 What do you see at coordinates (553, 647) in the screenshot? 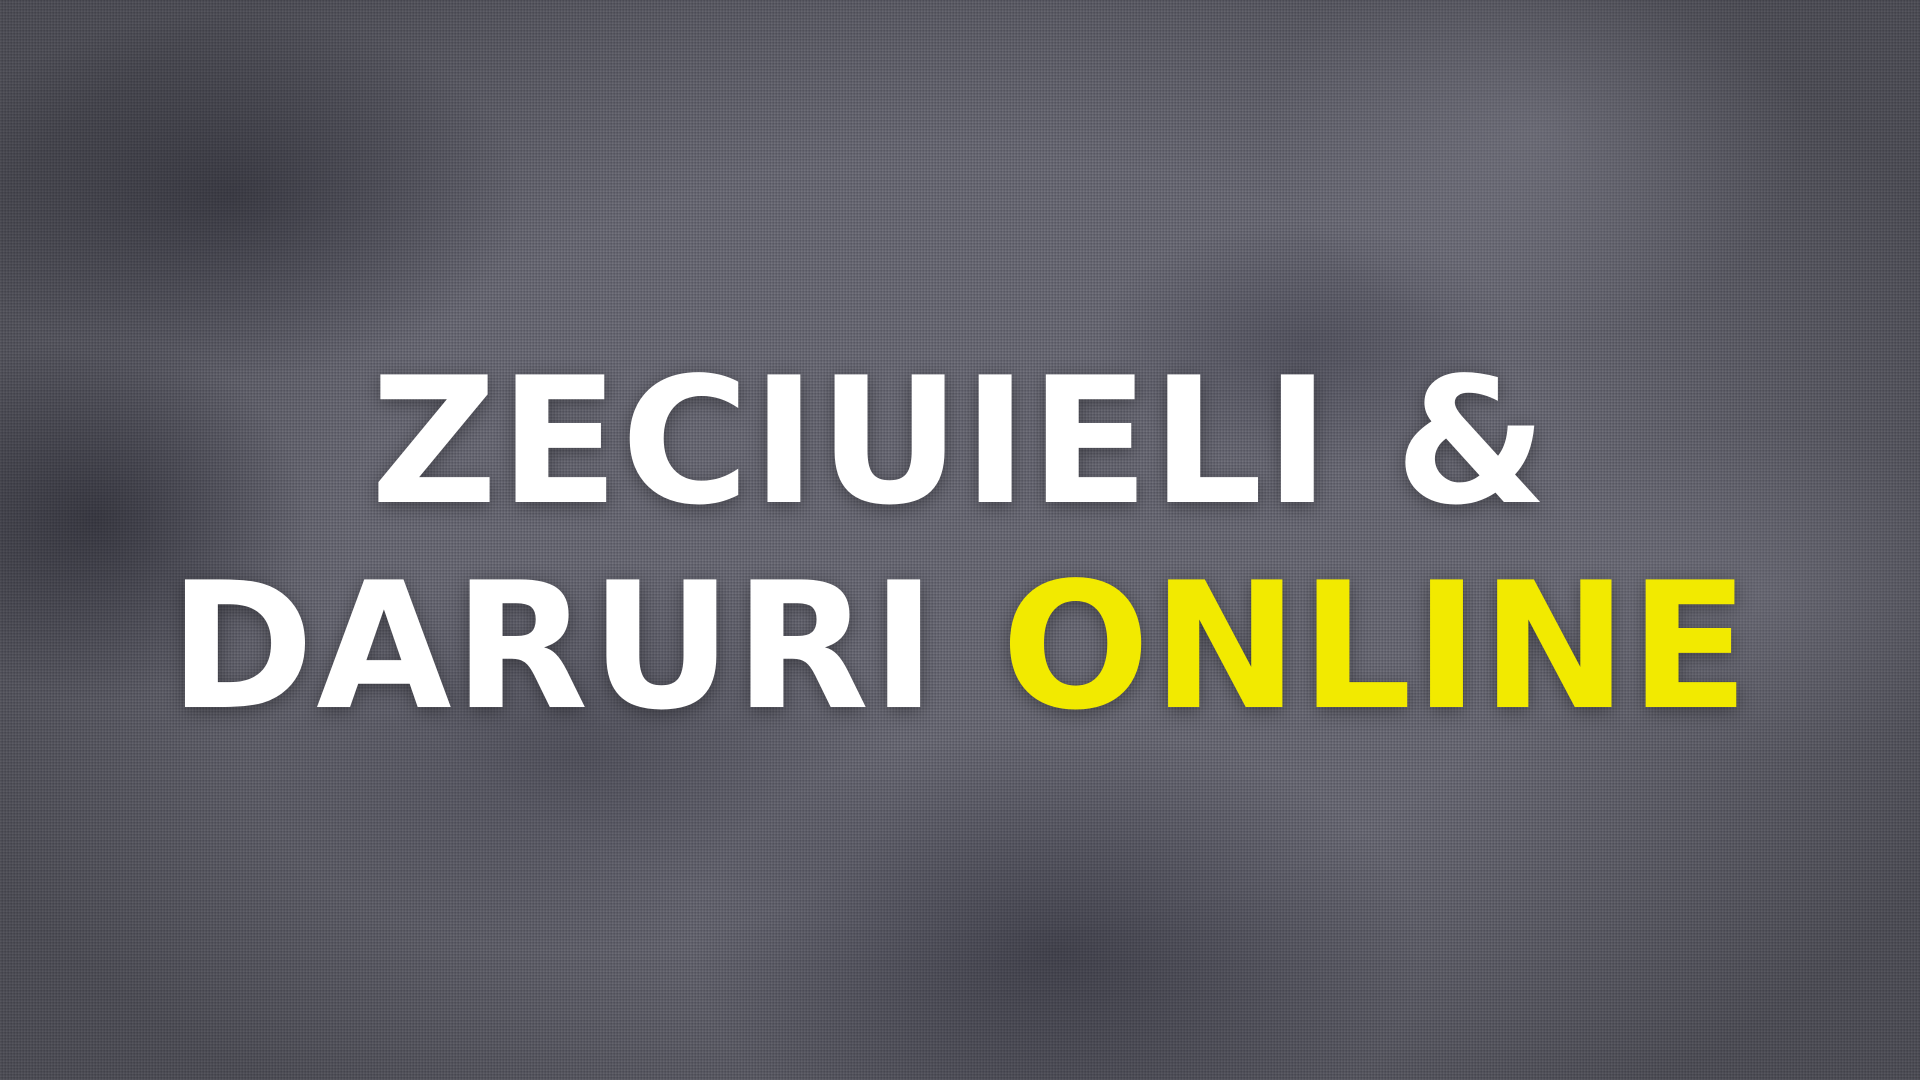
I see `title-line-2-text: DARURI` at bounding box center [553, 647].